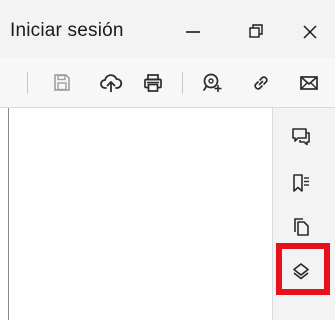  I want to click on restore-icon, so click(256, 31).